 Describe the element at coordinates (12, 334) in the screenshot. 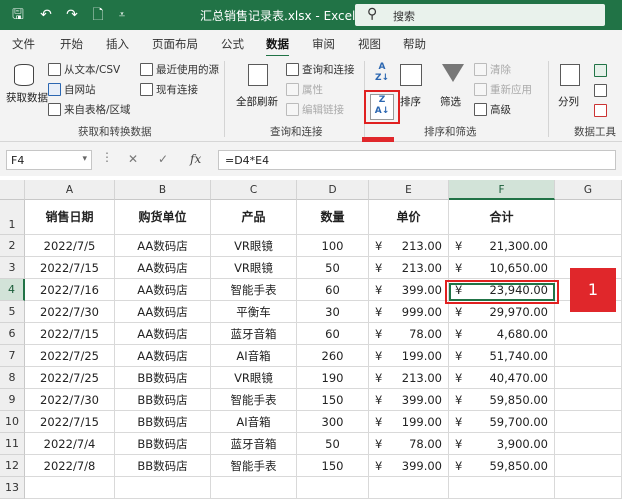

I see `row-header-6: 6` at that location.